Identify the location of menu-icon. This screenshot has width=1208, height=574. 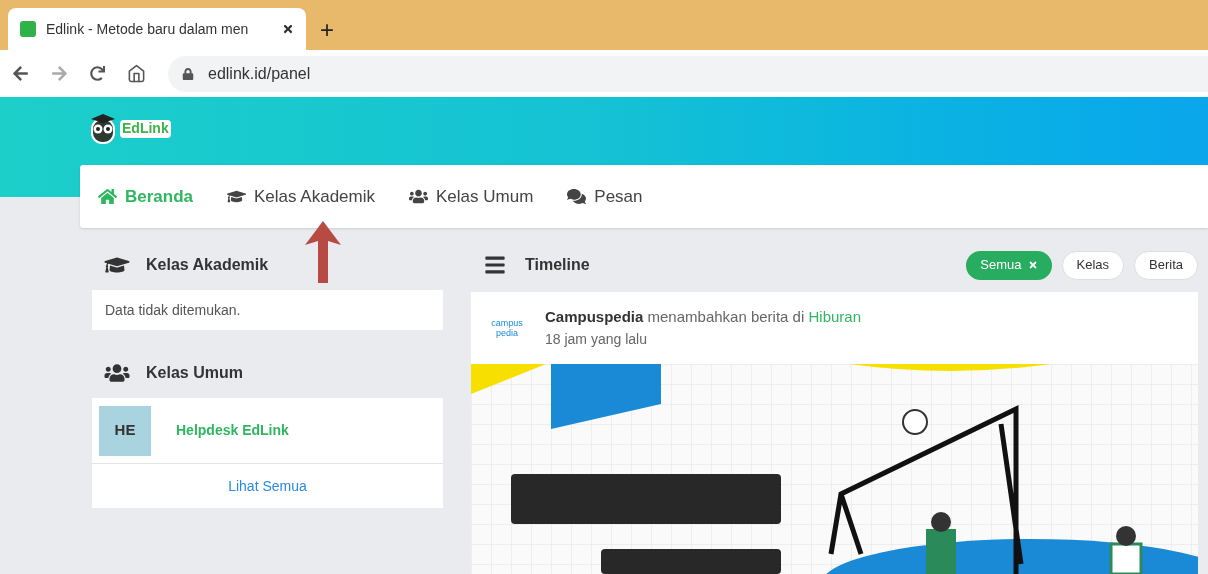
(495, 265).